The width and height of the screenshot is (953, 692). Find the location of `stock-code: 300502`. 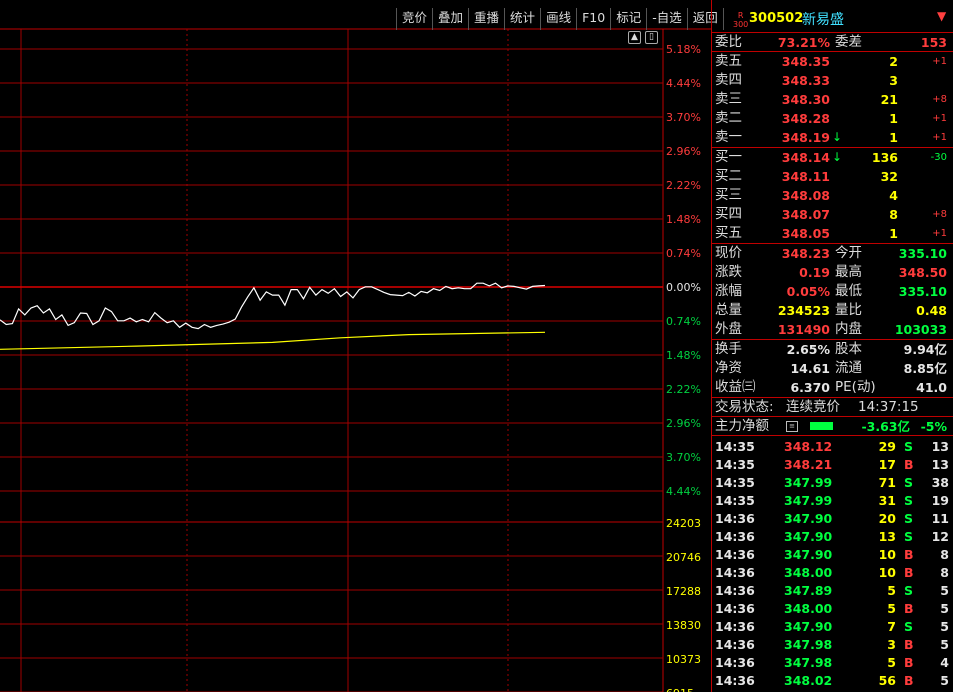

stock-code: 300502 is located at coordinates (776, 18).